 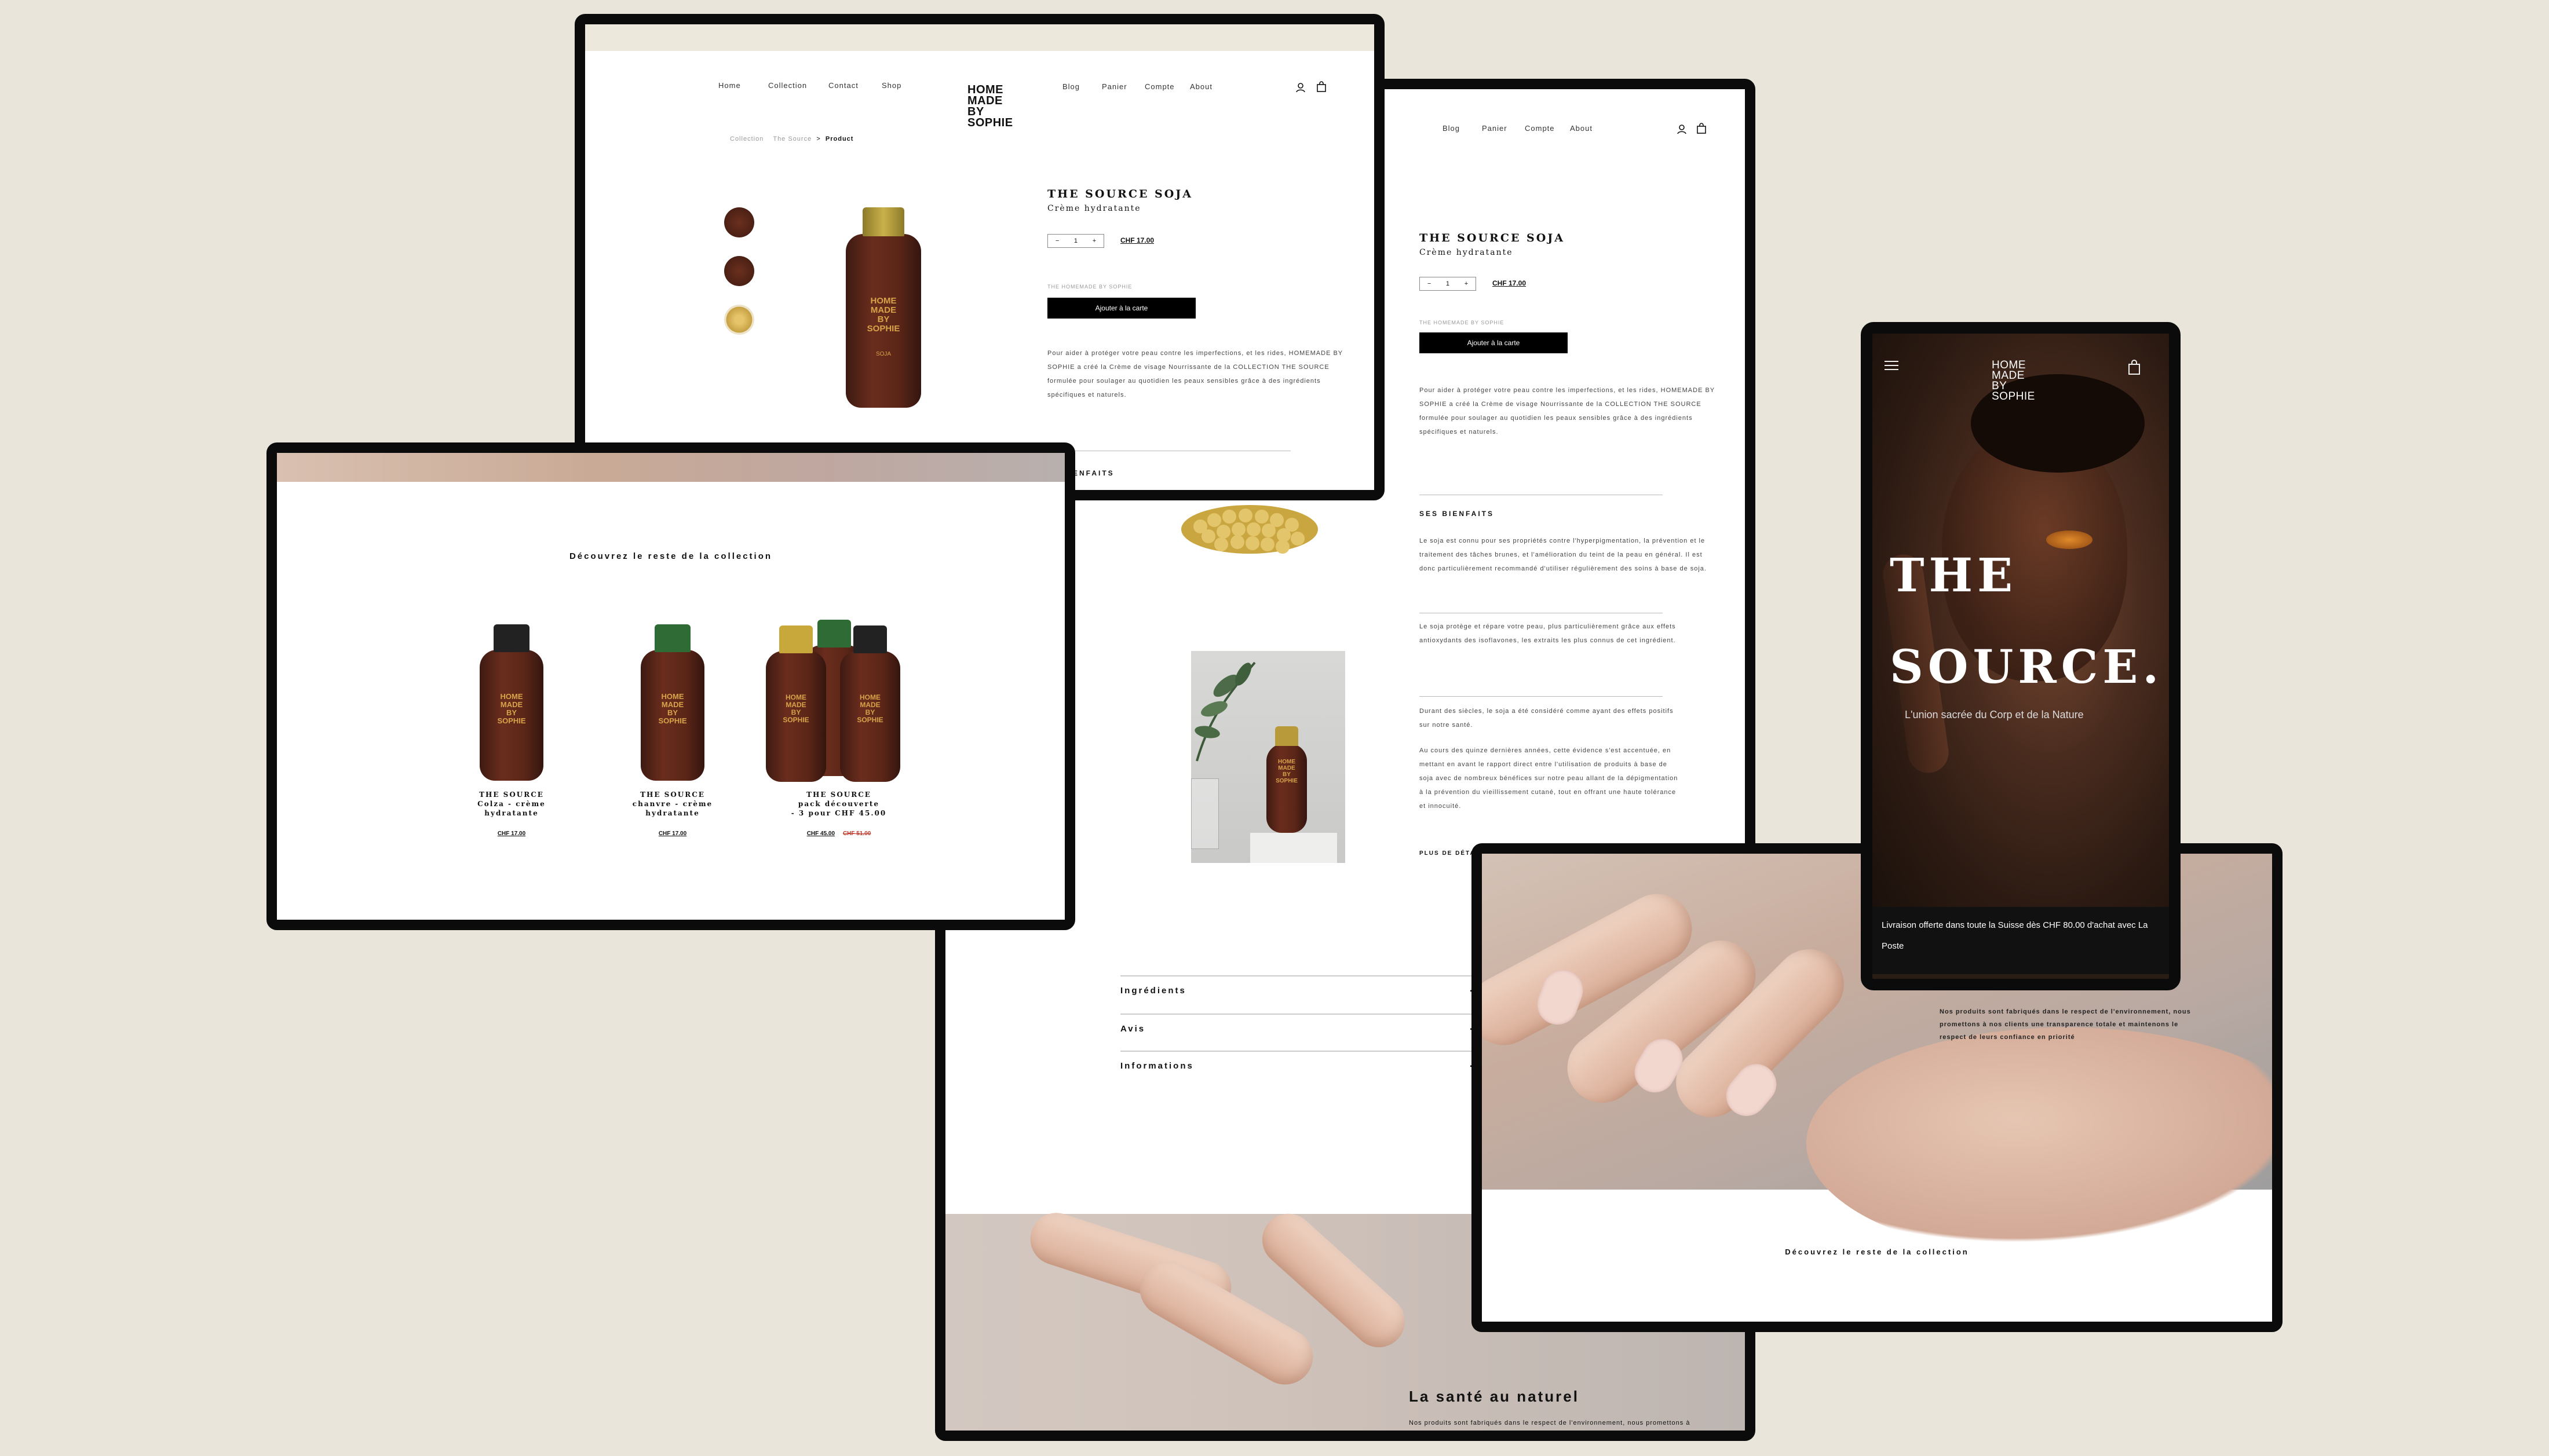 I want to click on breadcrumb: Collection The Source > Product, so click(x=792, y=139).